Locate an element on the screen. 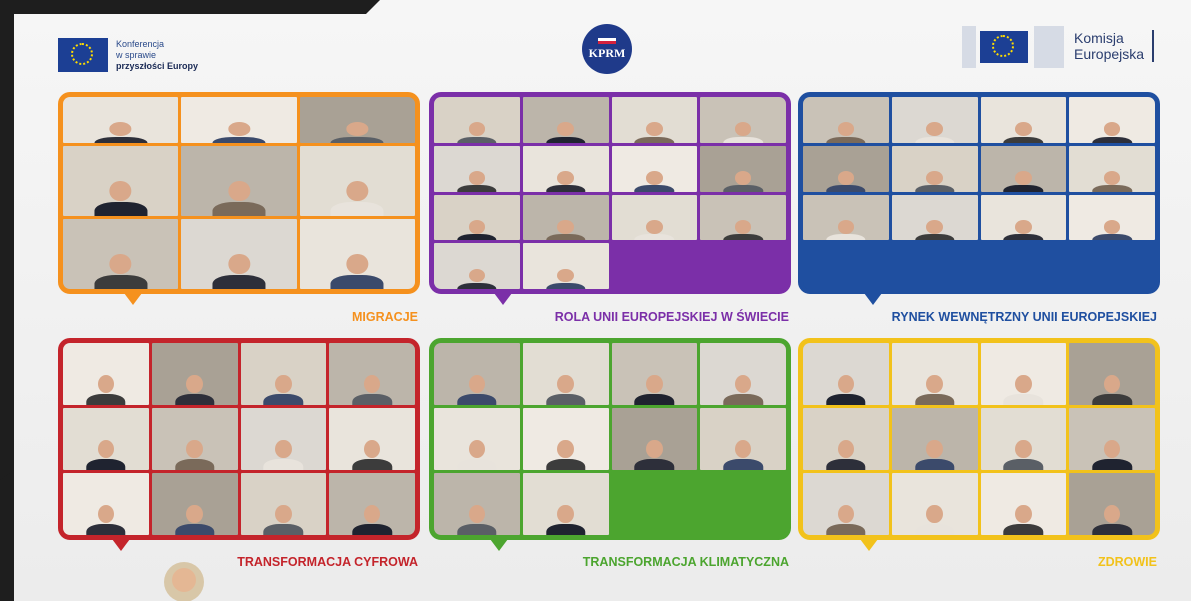 The height and width of the screenshot is (601, 1191). panel-transformacja-klimatyczna is located at coordinates (610, 439).